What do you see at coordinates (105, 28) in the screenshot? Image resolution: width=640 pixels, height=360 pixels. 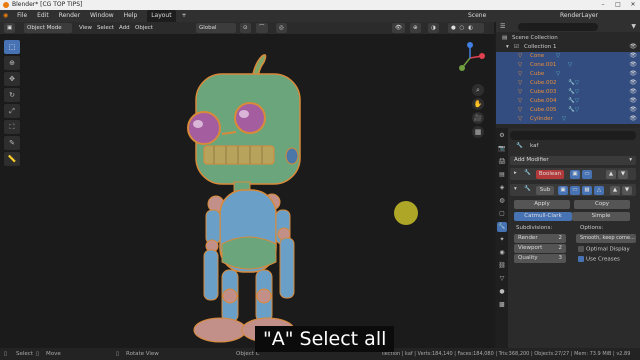 I see `menu-select: Select` at bounding box center [105, 28].